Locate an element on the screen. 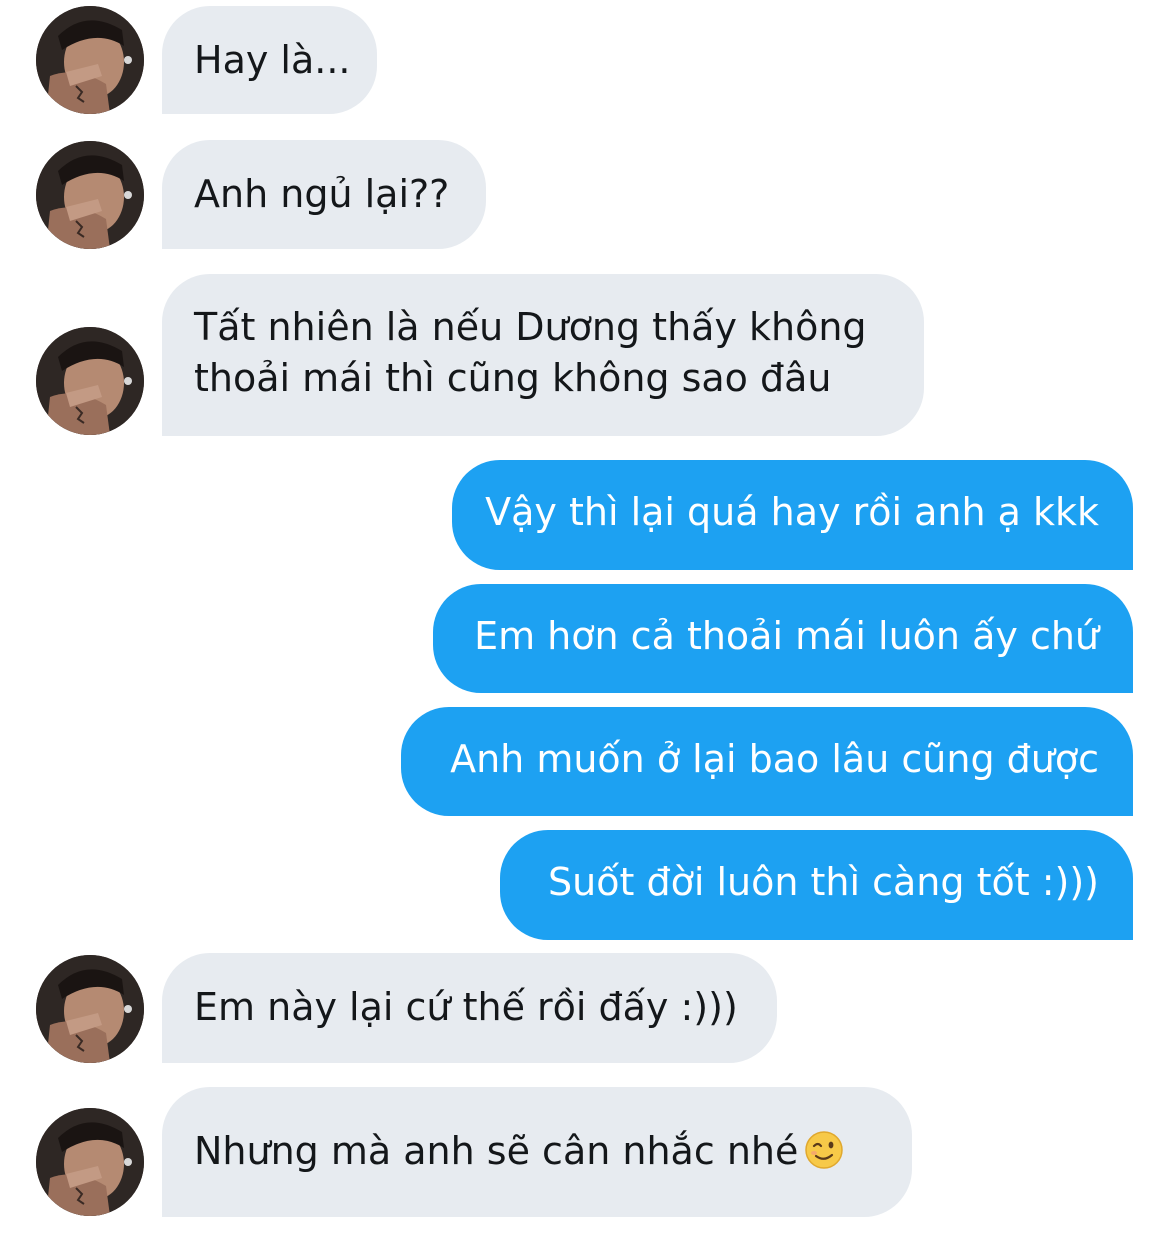 This screenshot has width=1170, height=1243. winking-face-emoji is located at coordinates (824, 1150).